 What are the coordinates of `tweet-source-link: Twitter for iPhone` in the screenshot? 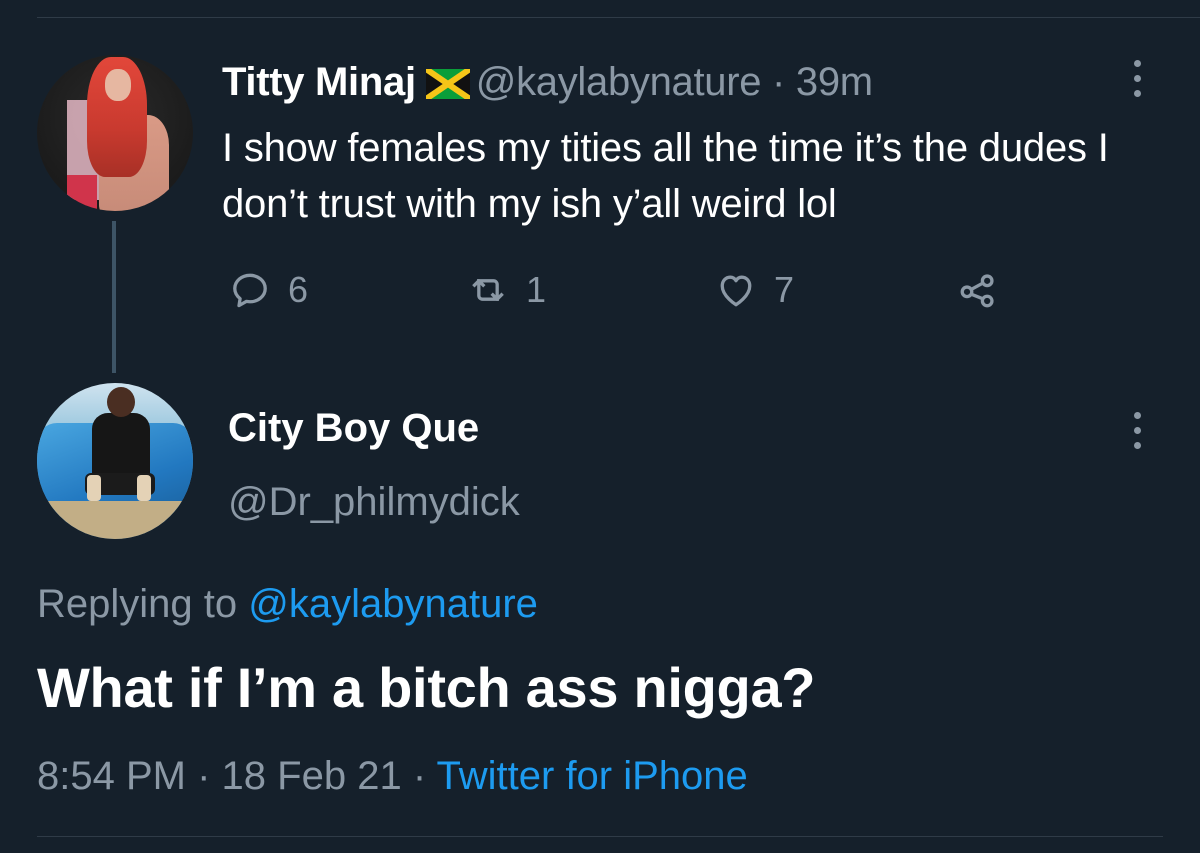 It's located at (592, 776).